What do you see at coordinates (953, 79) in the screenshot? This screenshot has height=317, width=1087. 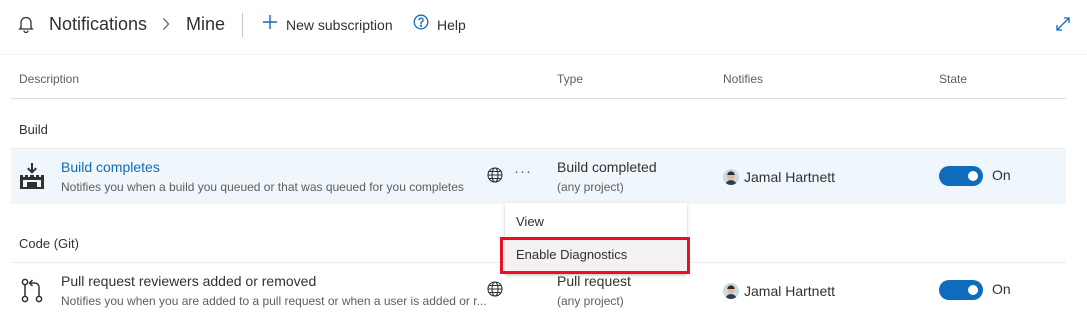 I see `column-header-state: State` at bounding box center [953, 79].